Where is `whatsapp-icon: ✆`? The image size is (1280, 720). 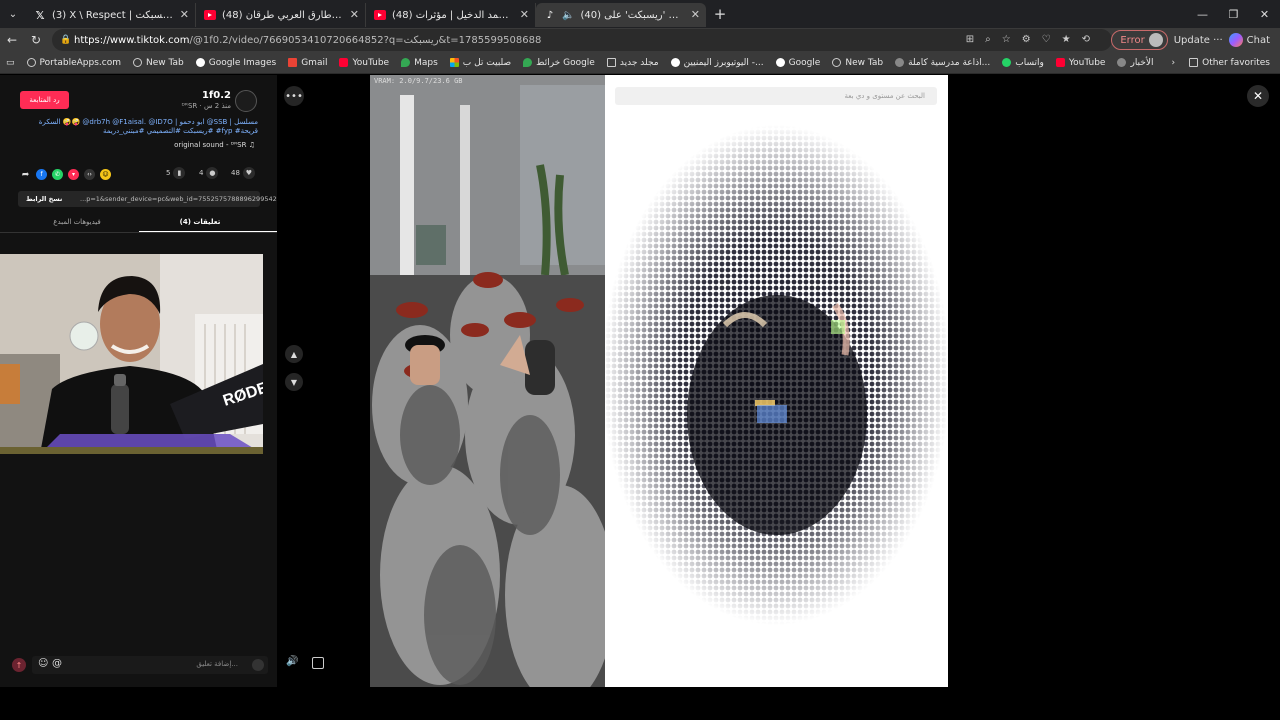
whatsapp-icon: ✆ is located at coordinates (57, 174).